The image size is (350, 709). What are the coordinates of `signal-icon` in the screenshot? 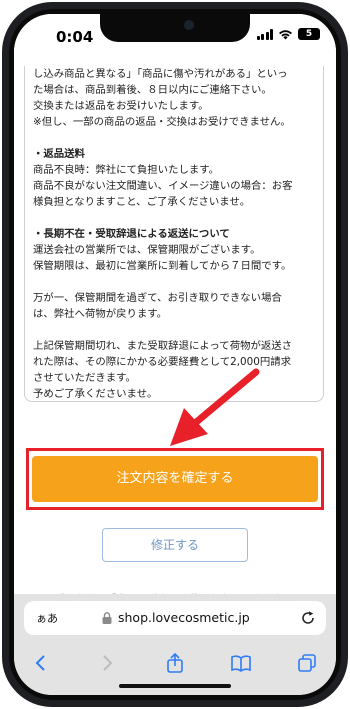 It's located at (264, 34).